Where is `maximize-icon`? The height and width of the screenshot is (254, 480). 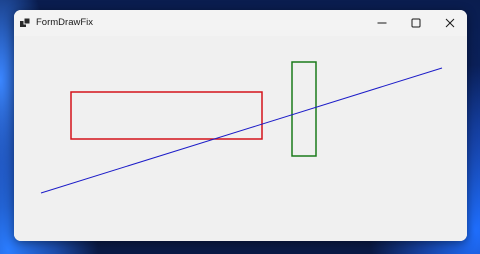 maximize-icon is located at coordinates (416, 23).